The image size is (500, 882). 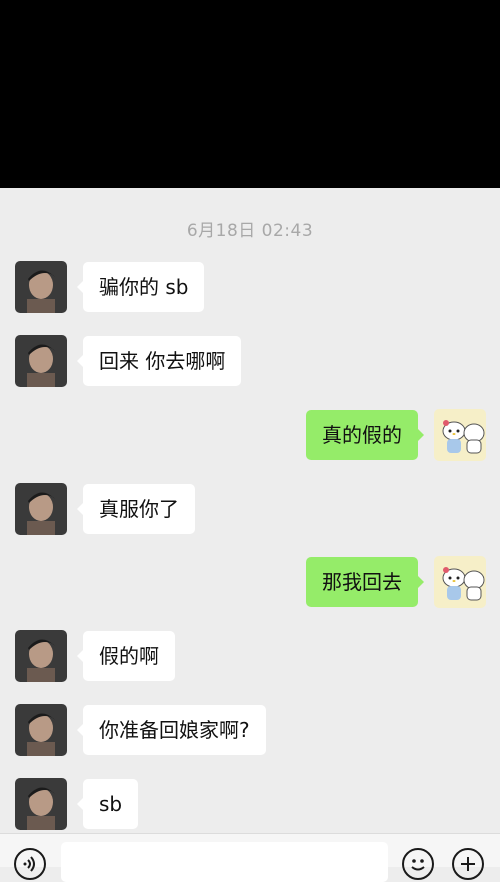 What do you see at coordinates (250, 510) in the screenshot?
I see `message-row-received: 真服你了` at bounding box center [250, 510].